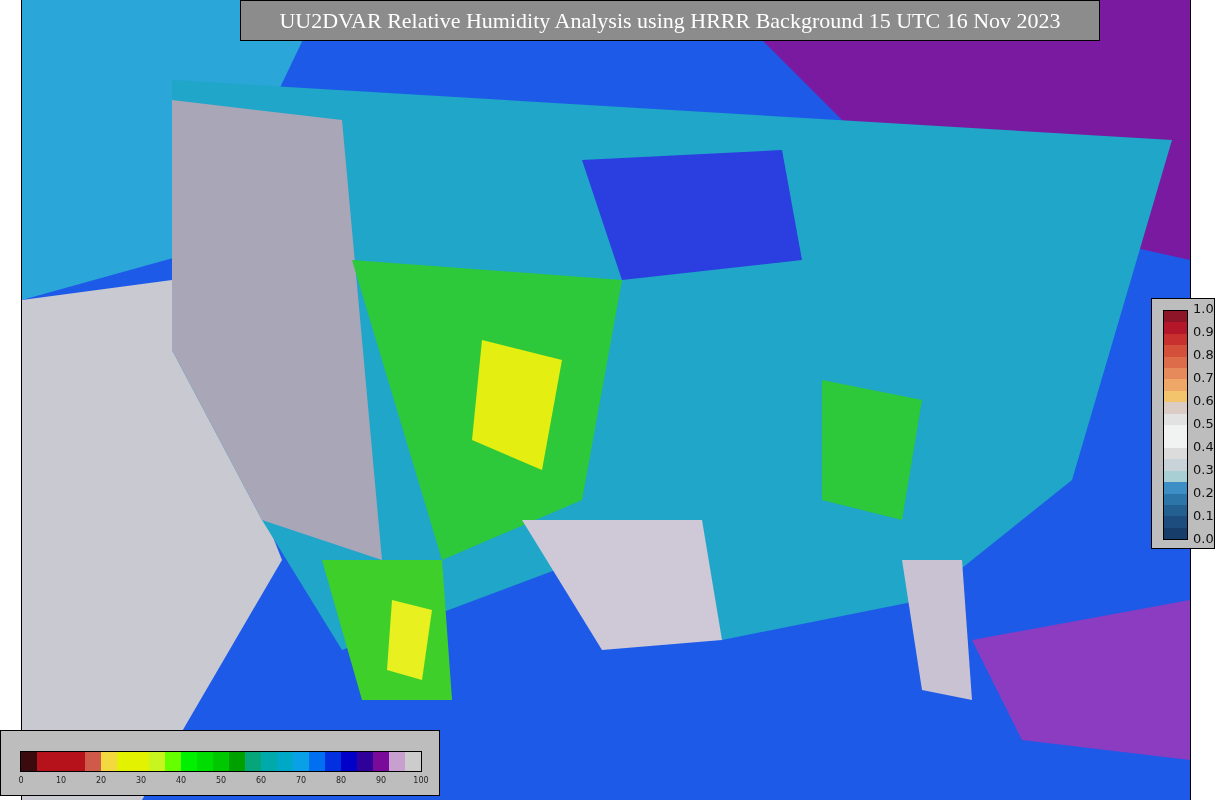 The image size is (1216, 800). I want to click on tick-label: 0.9, so click(1203, 332).